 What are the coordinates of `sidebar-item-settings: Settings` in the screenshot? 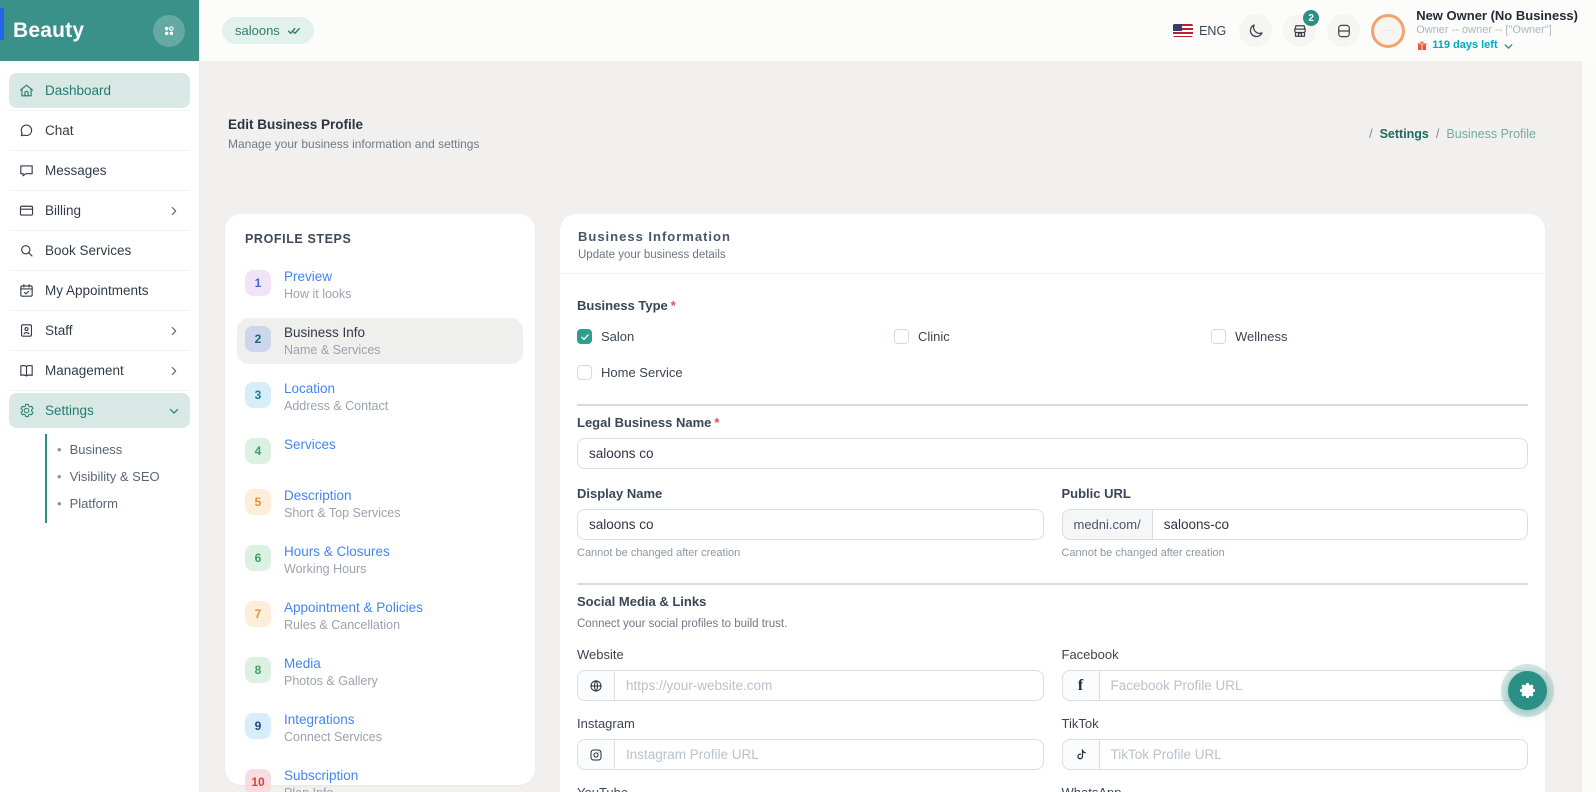 It's located at (99, 410).